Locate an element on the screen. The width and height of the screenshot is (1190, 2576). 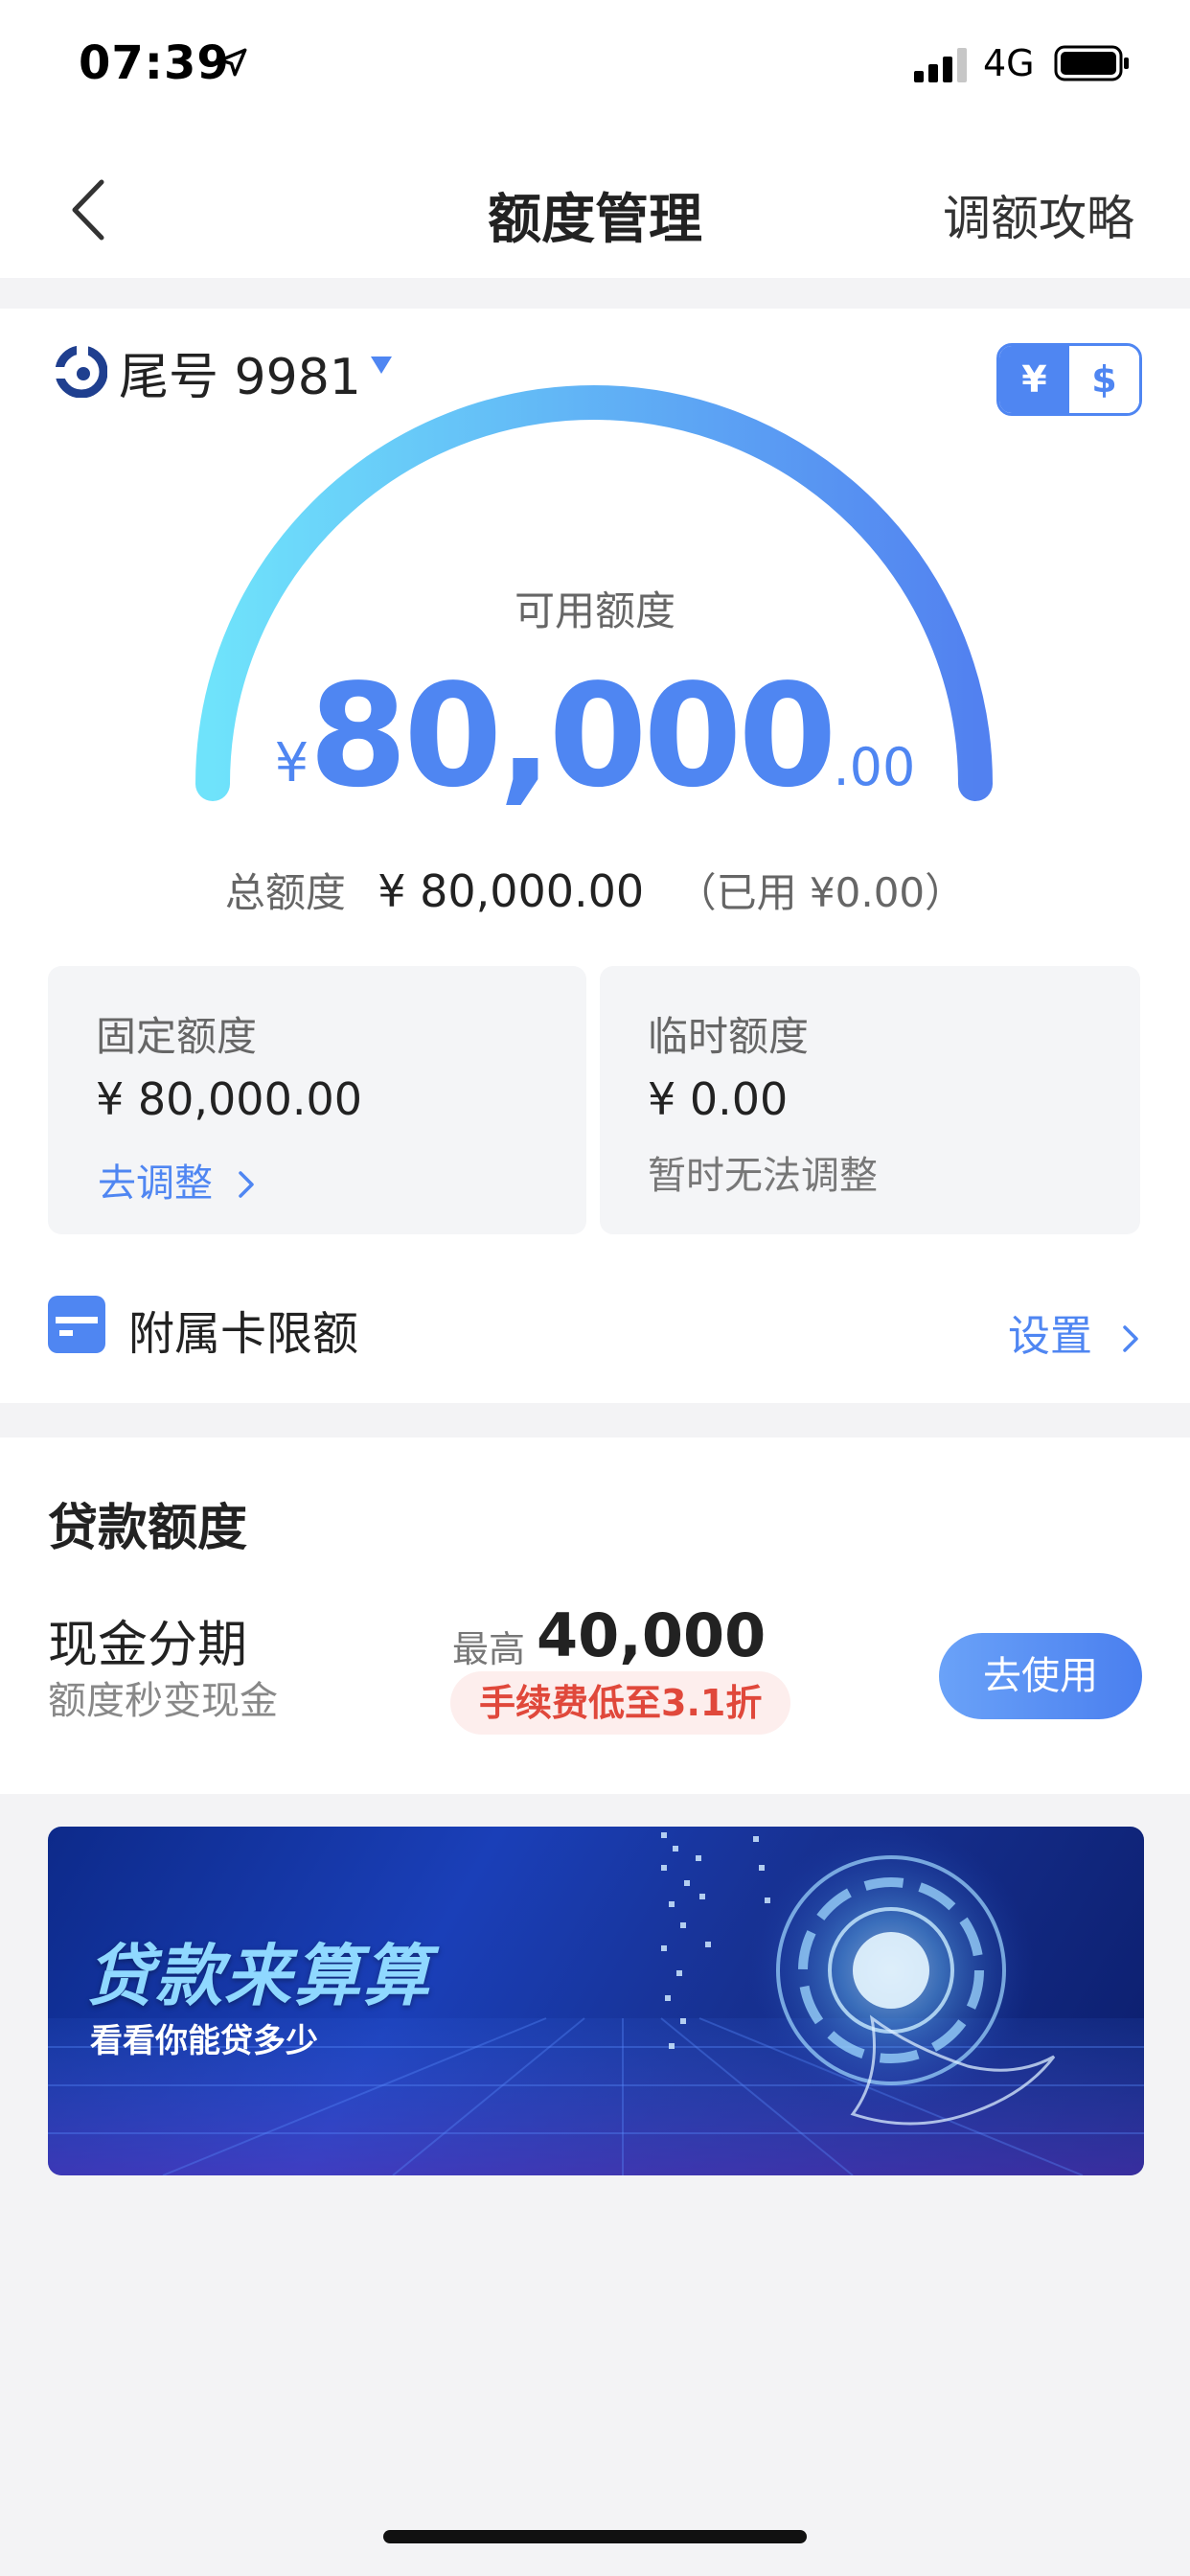
banner-area: 贷款来算算 看看你能贷多少 is located at coordinates (595, 1985).